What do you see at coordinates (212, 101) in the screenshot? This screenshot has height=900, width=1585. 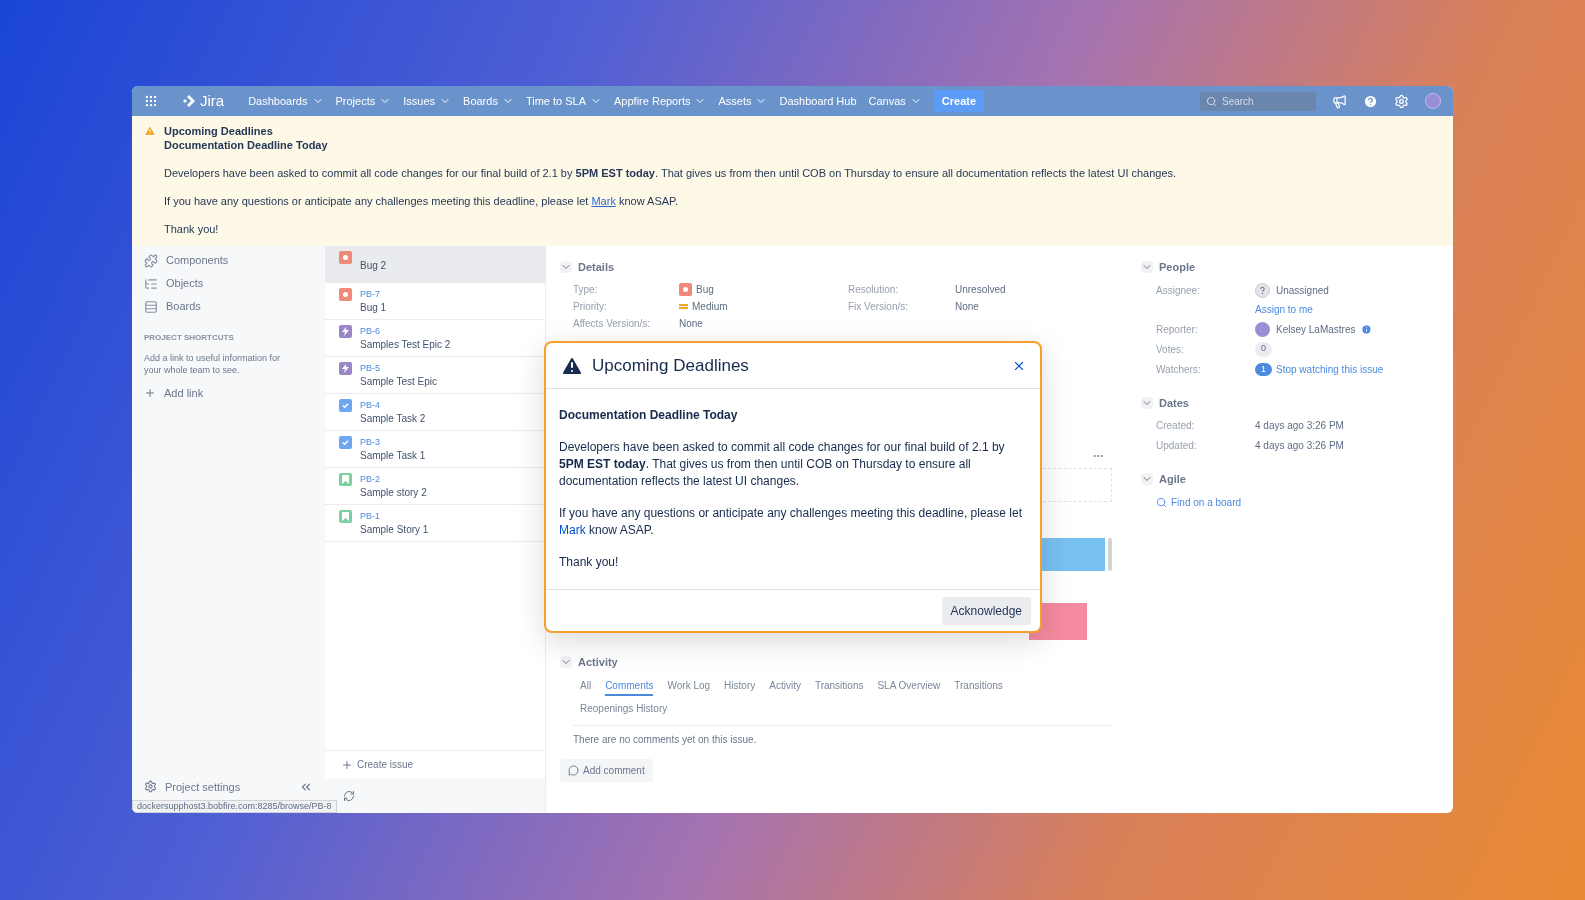 I see `logo-text: Jira` at bounding box center [212, 101].